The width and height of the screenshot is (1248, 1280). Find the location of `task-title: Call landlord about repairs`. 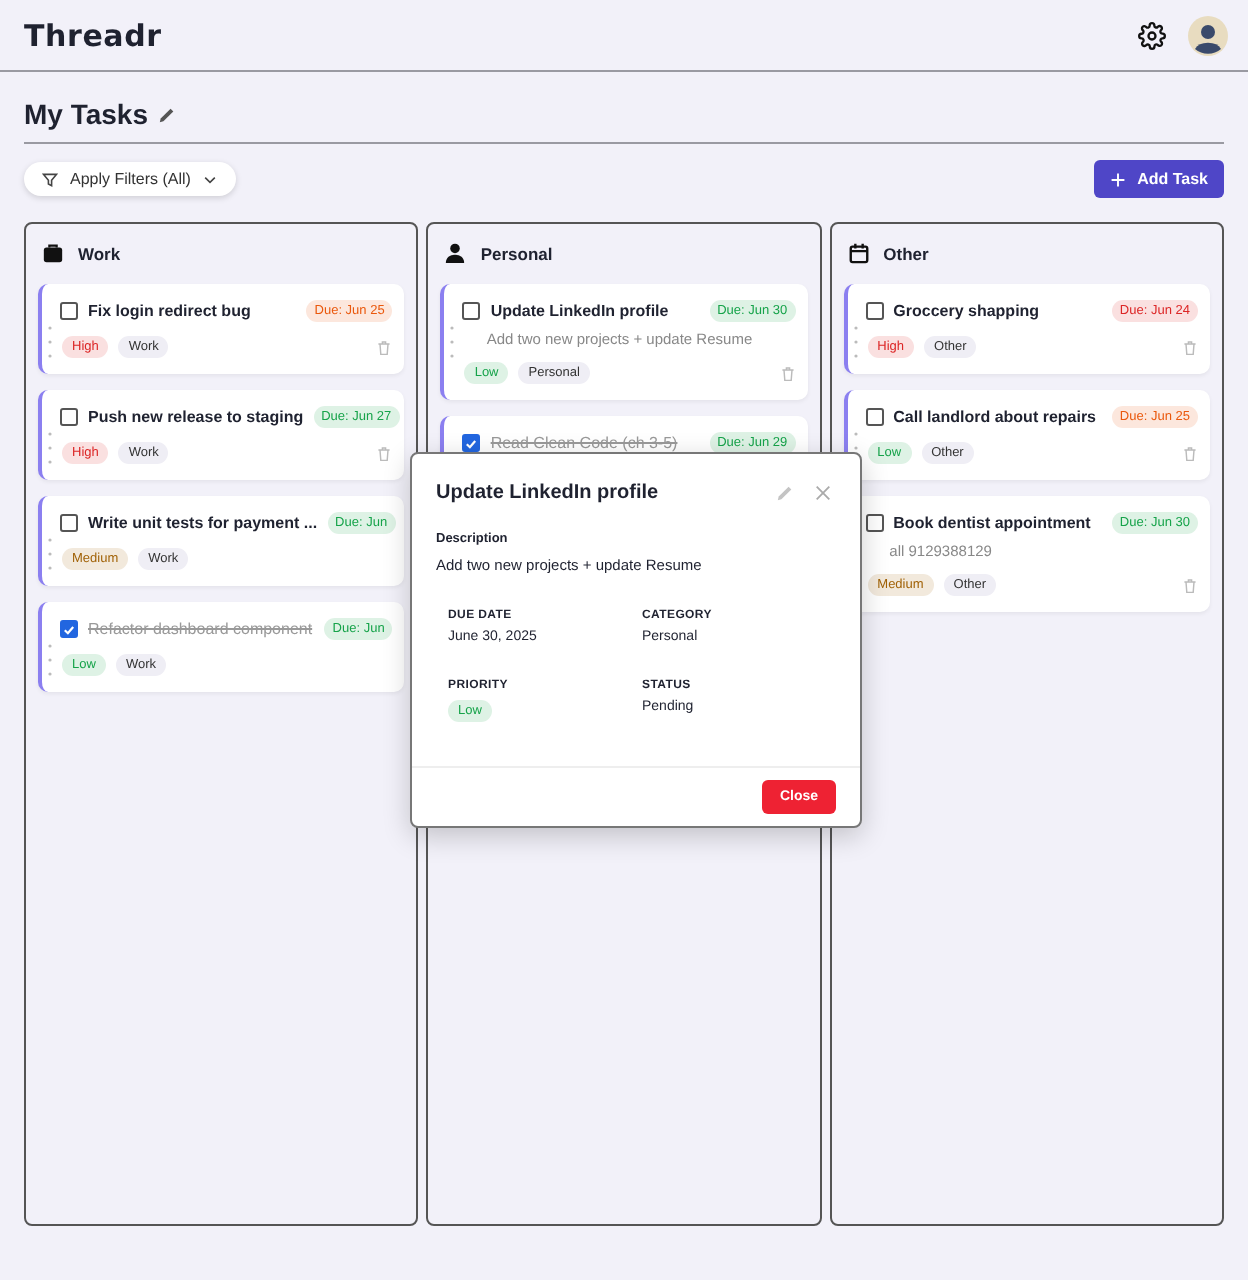

task-title: Call landlord about repairs is located at coordinates (996, 417).